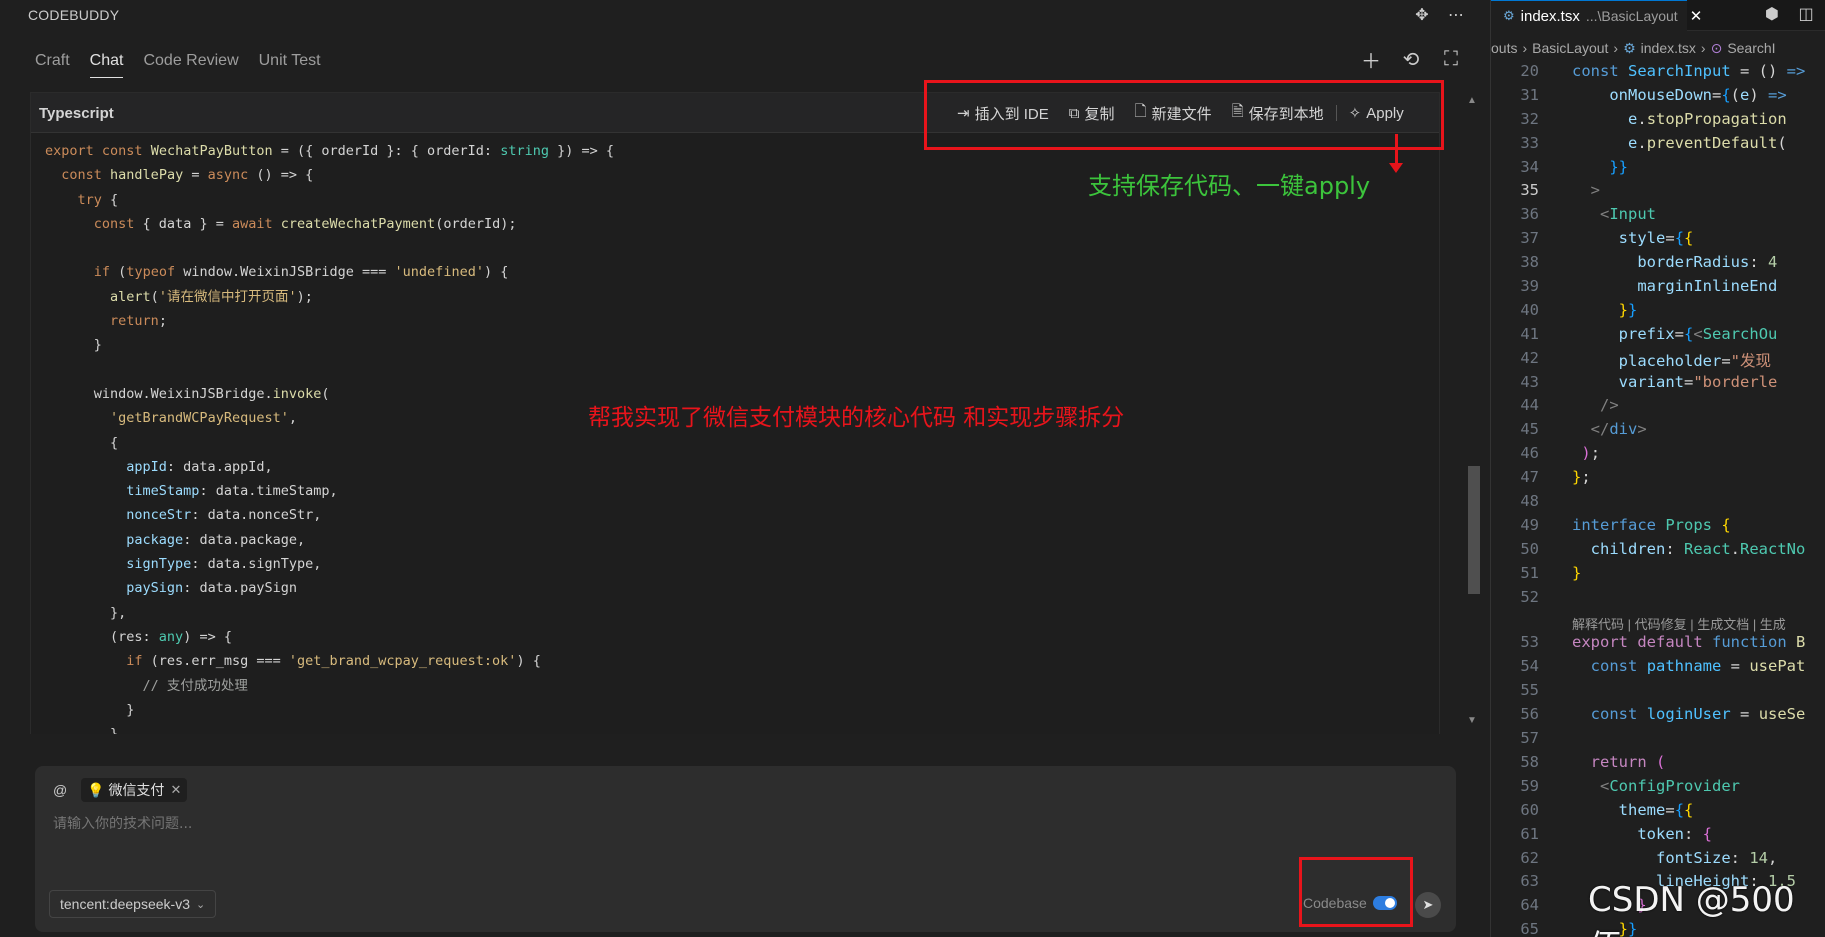 The image size is (1825, 937). I want to click on model-select-label: tencent:deepseek-v3, so click(125, 904).